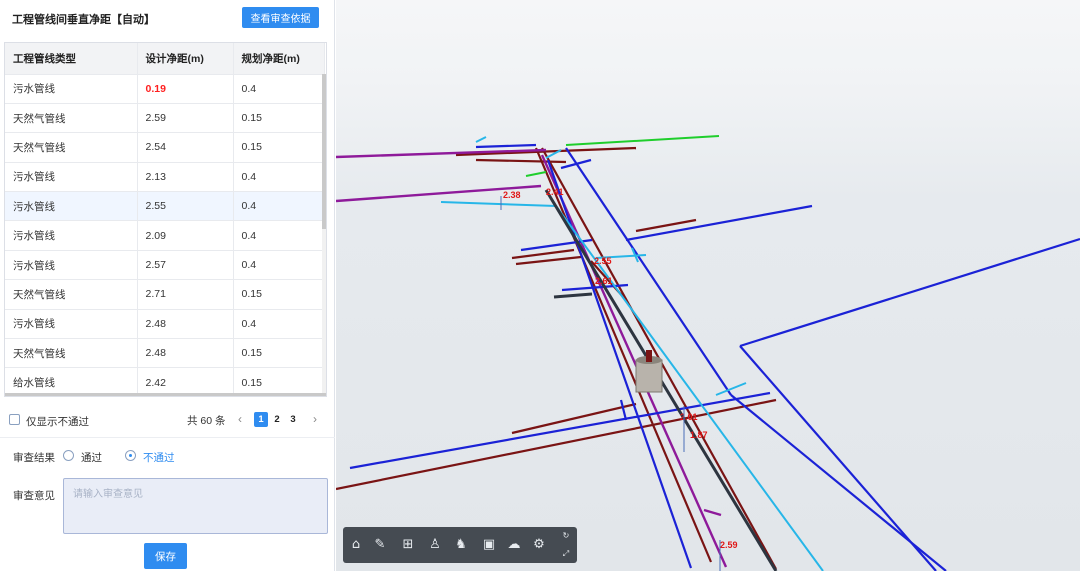  What do you see at coordinates (408, 545) in the screenshot?
I see `section-icon: ⊞` at bounding box center [408, 545].